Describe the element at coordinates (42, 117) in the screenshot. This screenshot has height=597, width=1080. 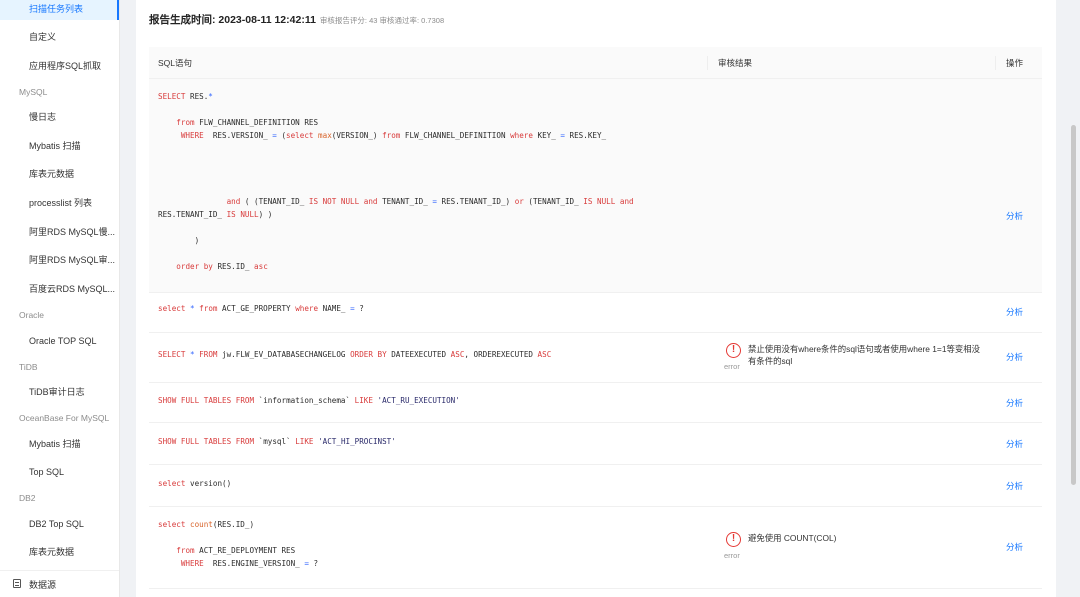
I see `sidebar-item: 慢日志` at that location.